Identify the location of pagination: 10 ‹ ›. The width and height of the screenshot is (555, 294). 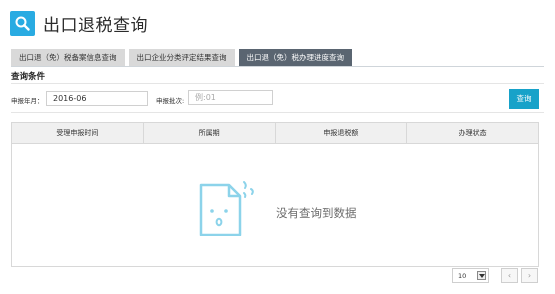
(495, 275).